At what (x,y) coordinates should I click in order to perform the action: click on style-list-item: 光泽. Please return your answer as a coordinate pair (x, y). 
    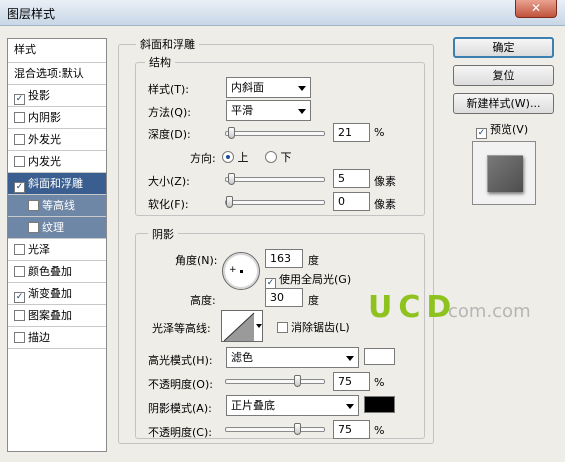
    Looking at the image, I should click on (57, 250).